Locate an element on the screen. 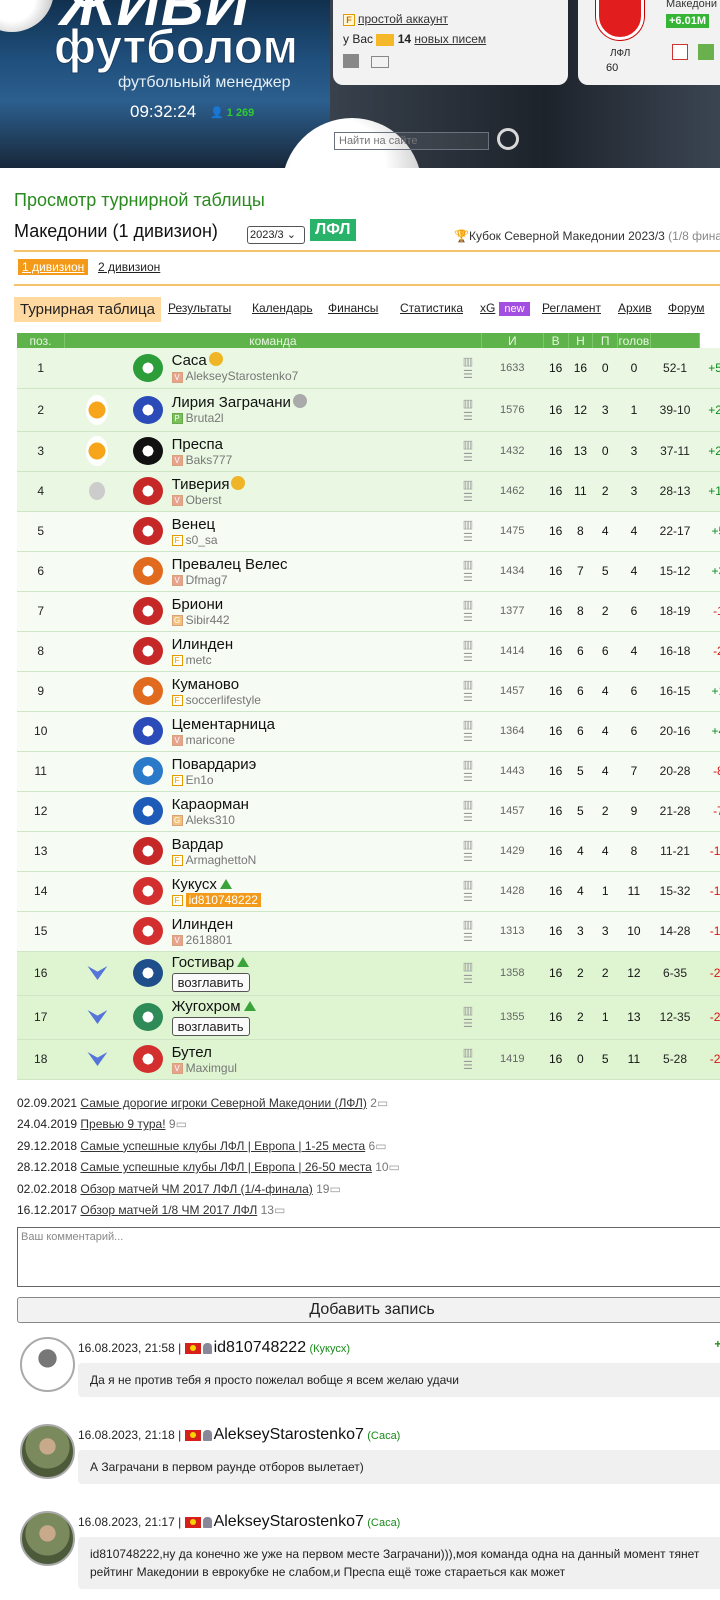 Image resolution: width=720 pixels, height=1600 pixels. comment-score: +1 is located at coordinates (717, 1344).